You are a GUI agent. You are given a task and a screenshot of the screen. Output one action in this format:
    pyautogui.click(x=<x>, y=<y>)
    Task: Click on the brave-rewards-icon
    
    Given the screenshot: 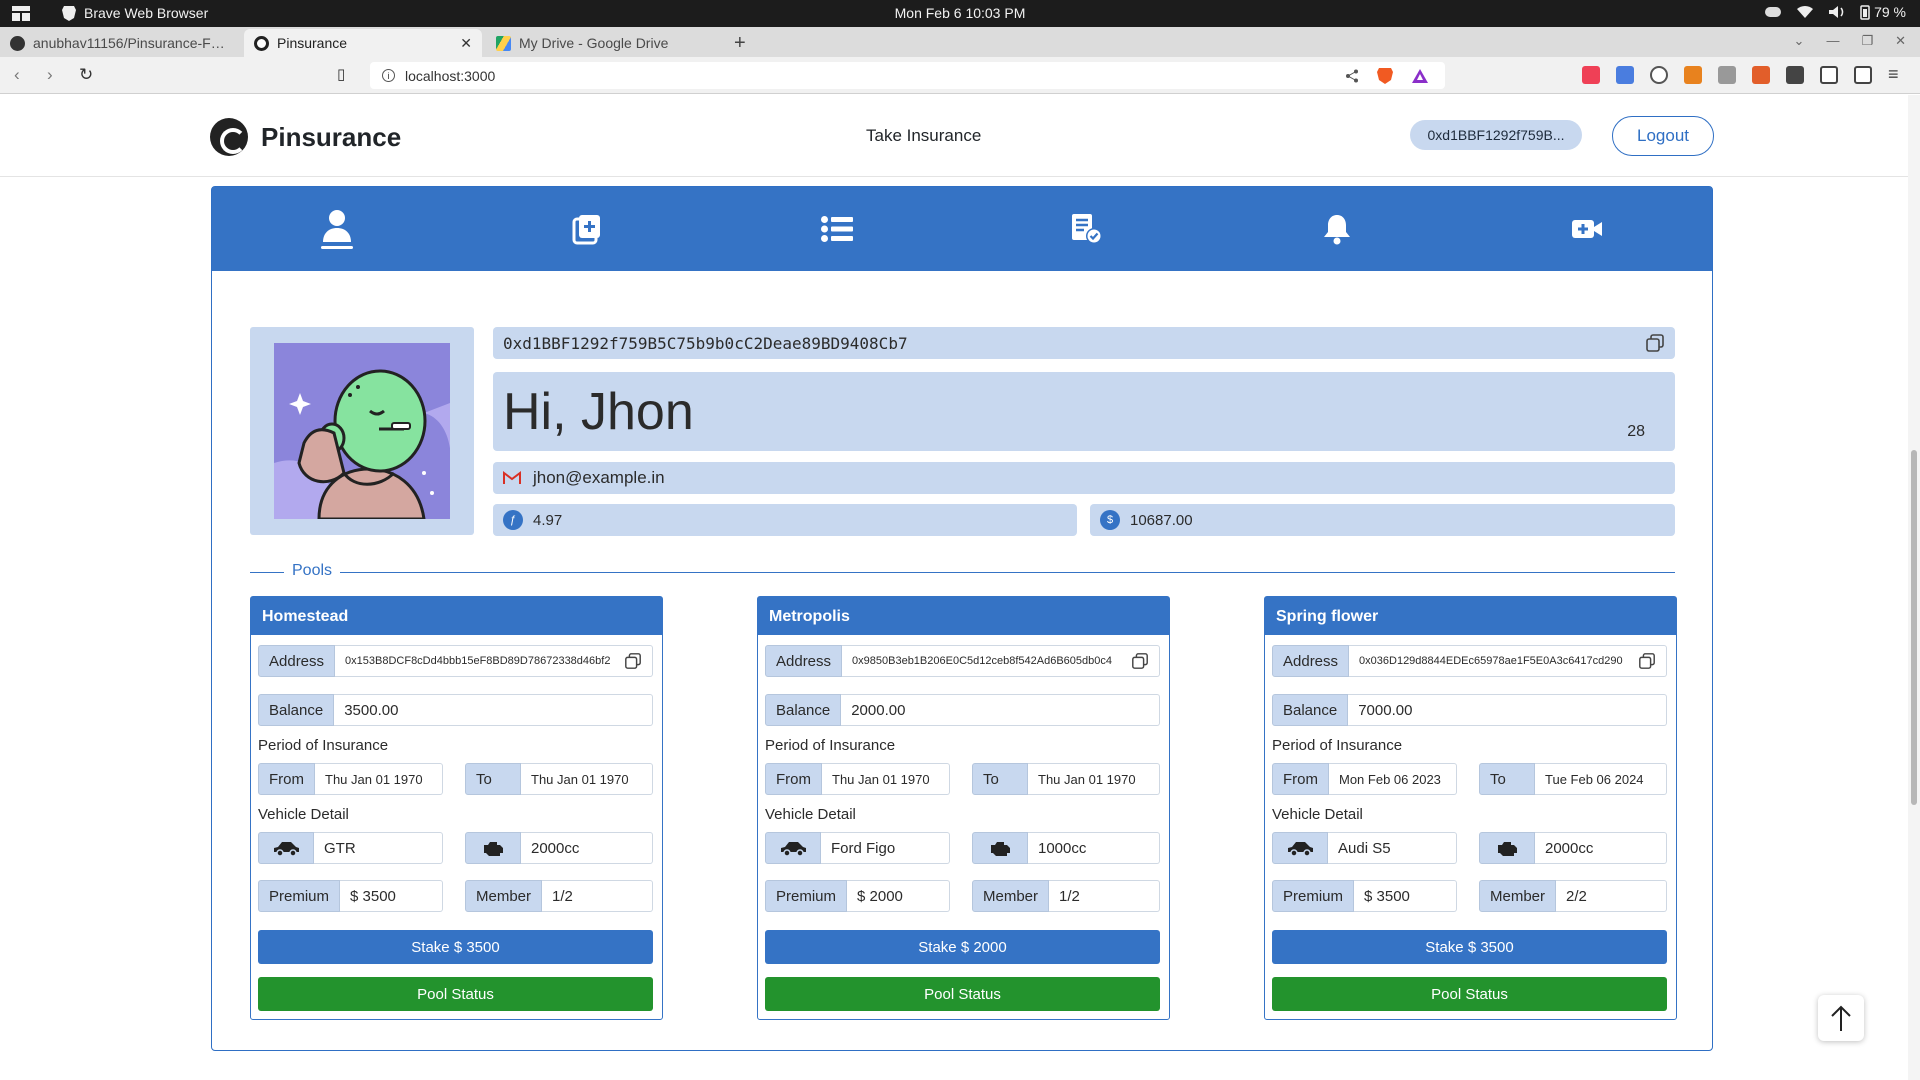 What is the action you would take?
    pyautogui.click(x=1420, y=76)
    